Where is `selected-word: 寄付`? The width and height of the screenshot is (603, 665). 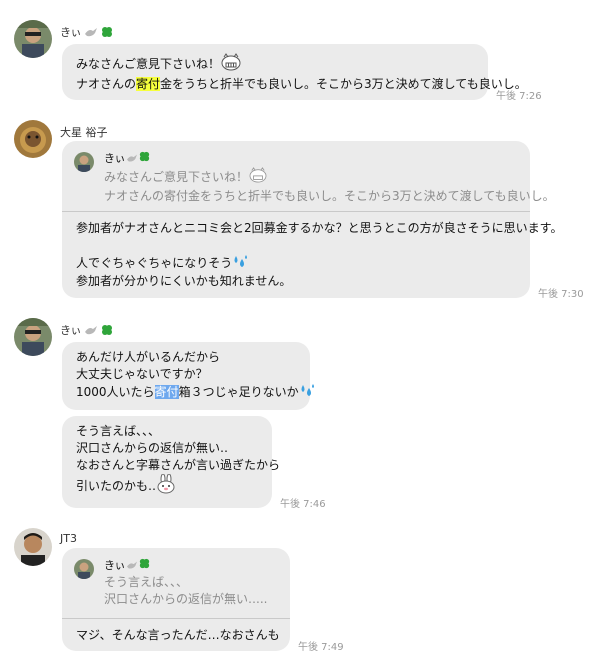
selected-word: 寄付 is located at coordinates (166, 392).